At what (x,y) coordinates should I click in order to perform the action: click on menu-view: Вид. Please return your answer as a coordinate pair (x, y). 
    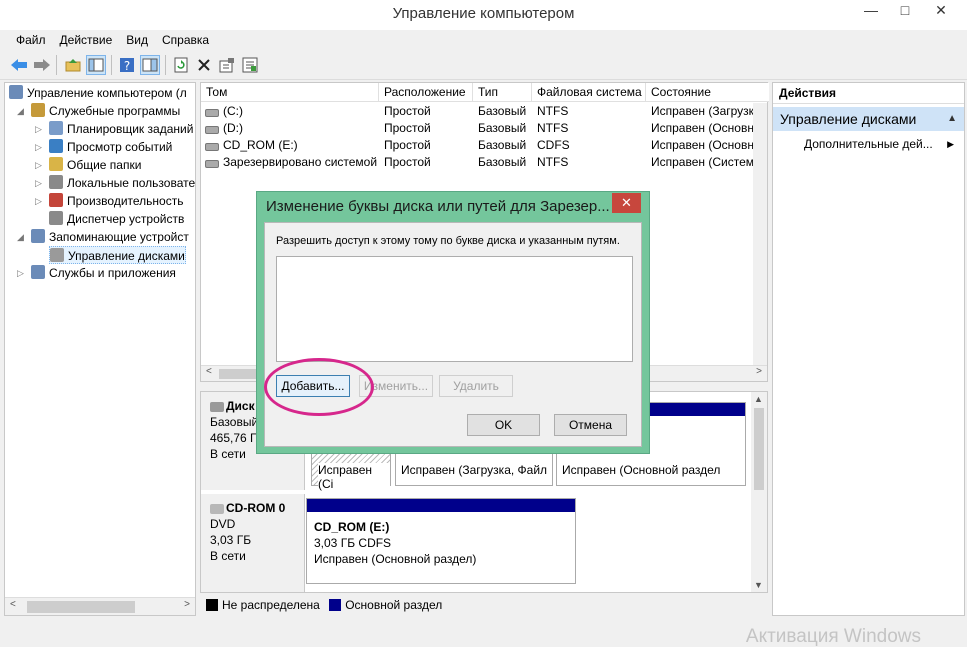
    Looking at the image, I should click on (137, 40).